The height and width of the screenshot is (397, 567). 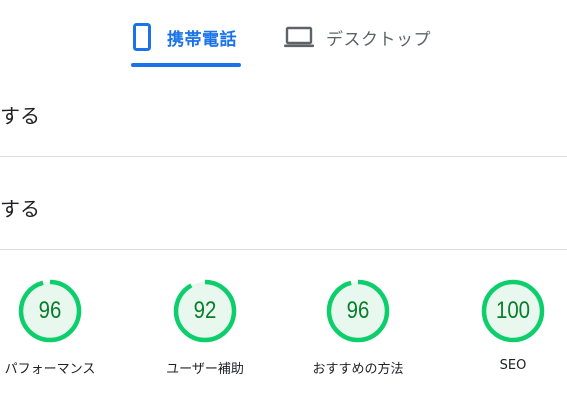 I want to click on score-value: 92, so click(x=205, y=310).